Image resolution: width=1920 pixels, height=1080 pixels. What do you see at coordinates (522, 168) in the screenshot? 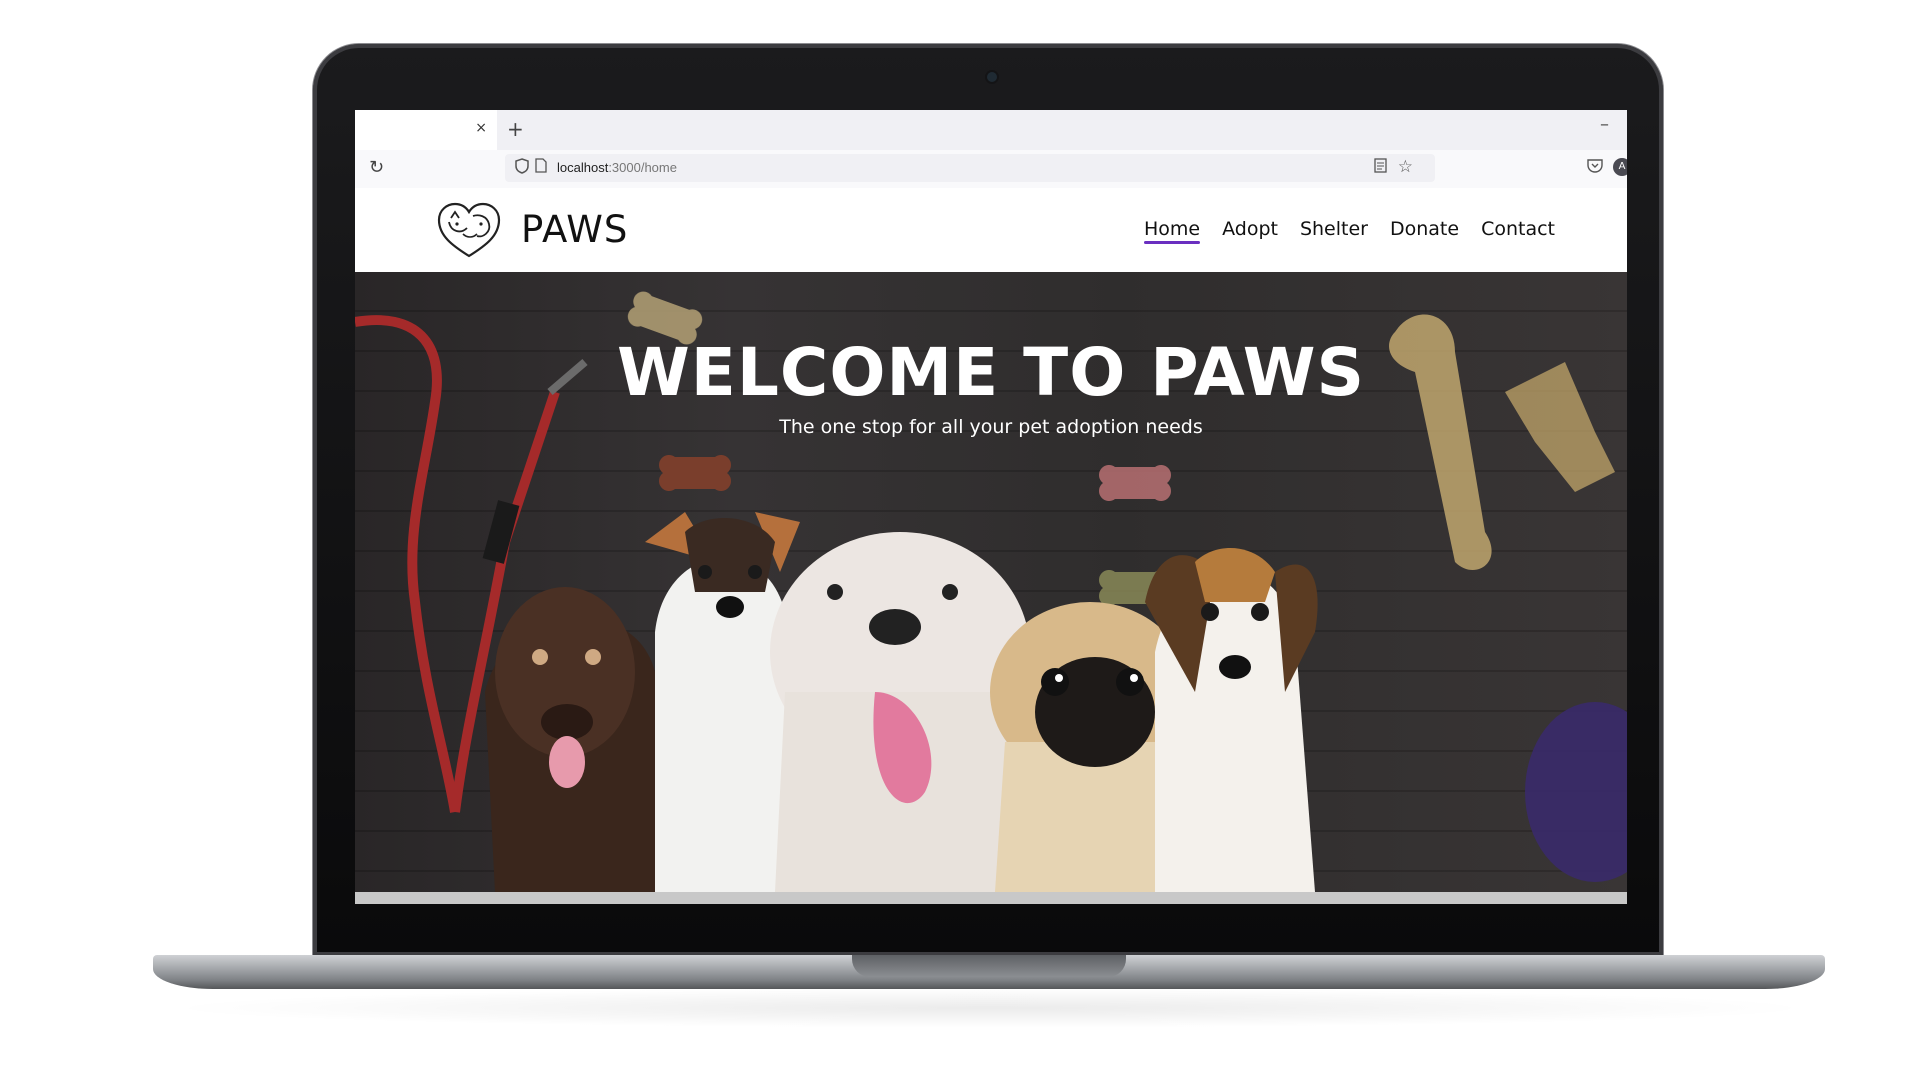
I see `shield-icon` at bounding box center [522, 168].